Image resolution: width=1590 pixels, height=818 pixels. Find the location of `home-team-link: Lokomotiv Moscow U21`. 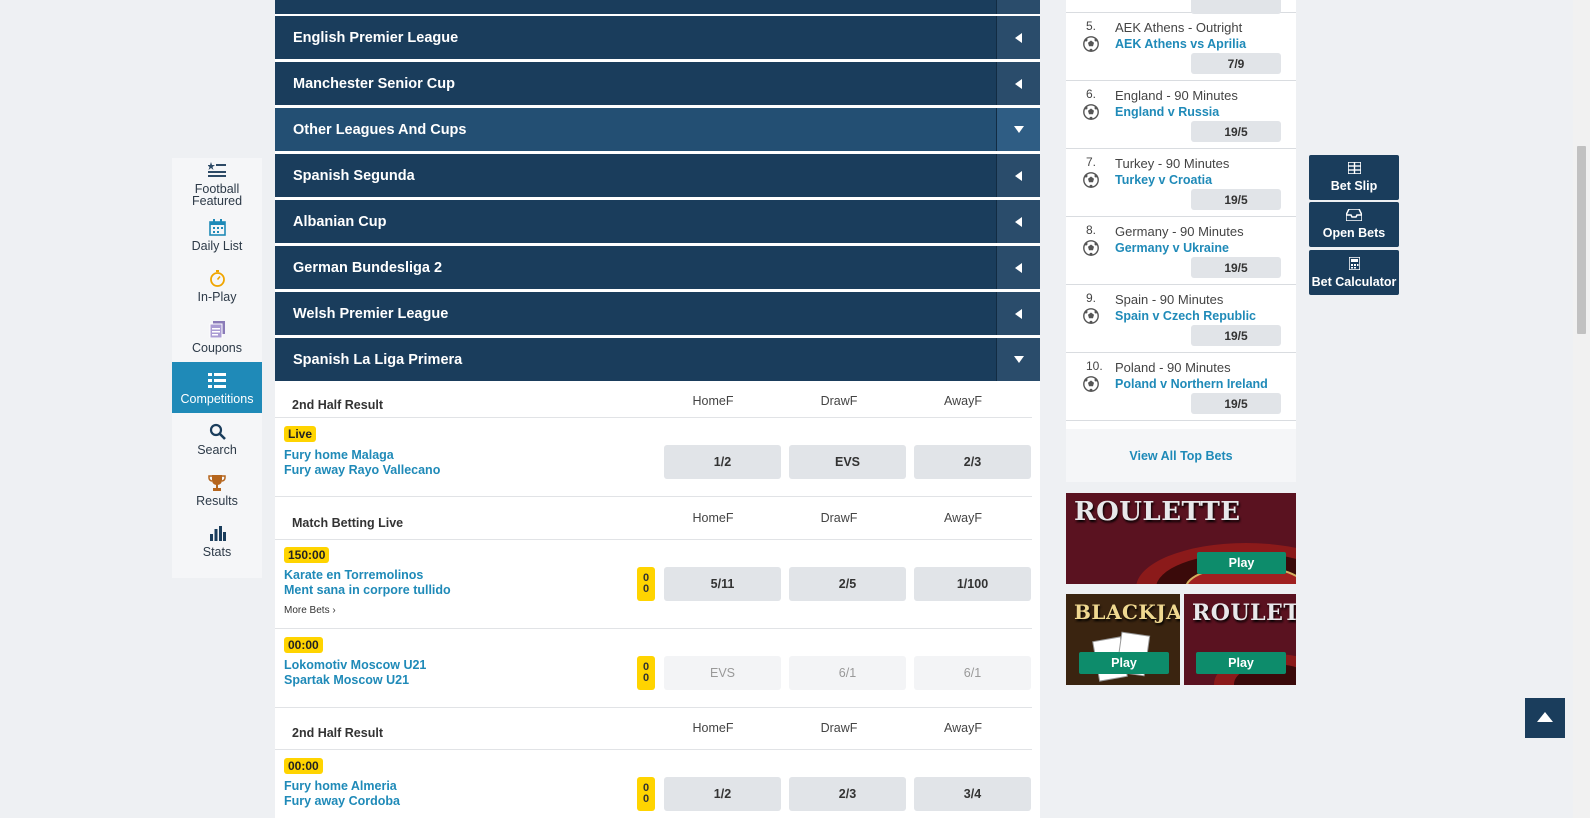

home-team-link: Lokomotiv Moscow U21 is located at coordinates (355, 665).